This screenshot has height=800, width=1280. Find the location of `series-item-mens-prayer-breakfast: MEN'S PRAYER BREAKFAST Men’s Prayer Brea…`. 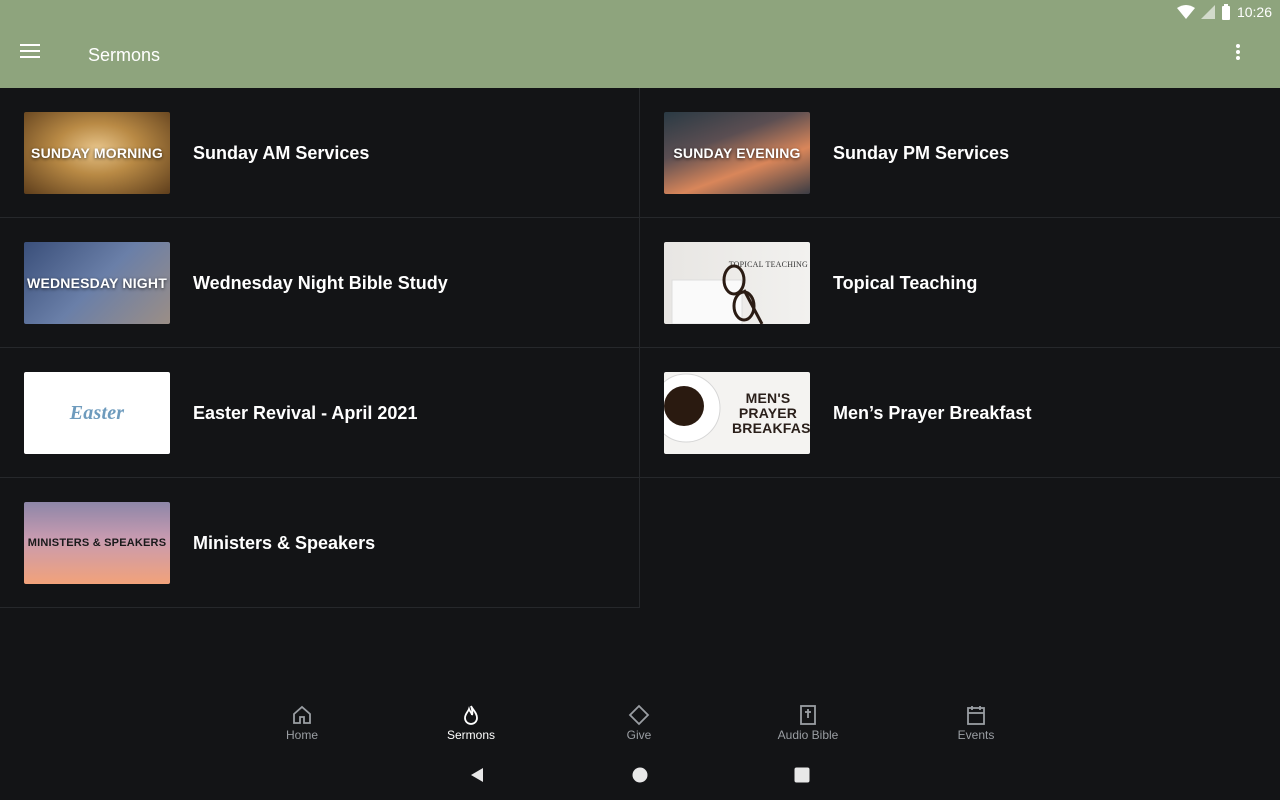

series-item-mens-prayer-breakfast: MEN'S PRAYER BREAKFAST Men’s Prayer Brea… is located at coordinates (960, 413).